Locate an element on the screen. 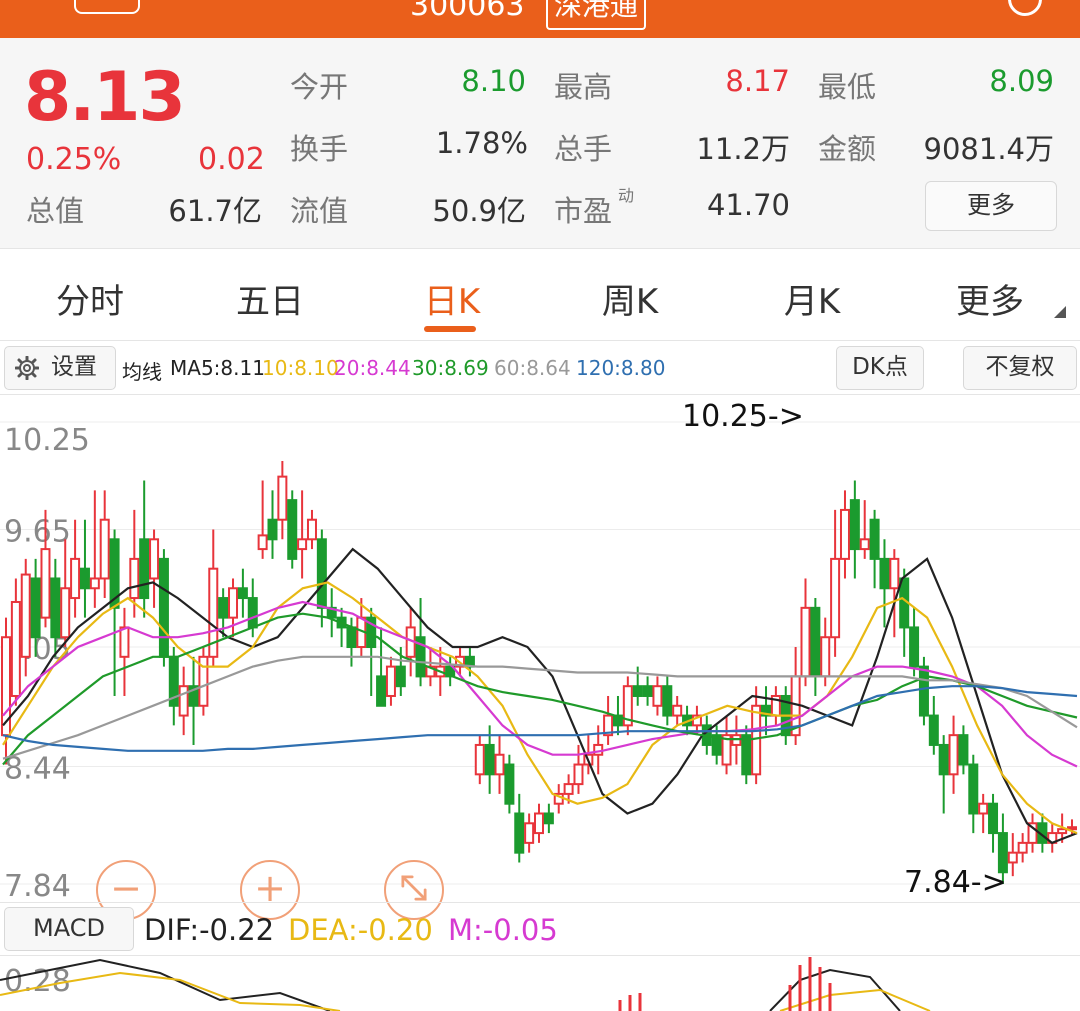 The height and width of the screenshot is (1011, 1080). open-label: 今开 is located at coordinates (319, 87).